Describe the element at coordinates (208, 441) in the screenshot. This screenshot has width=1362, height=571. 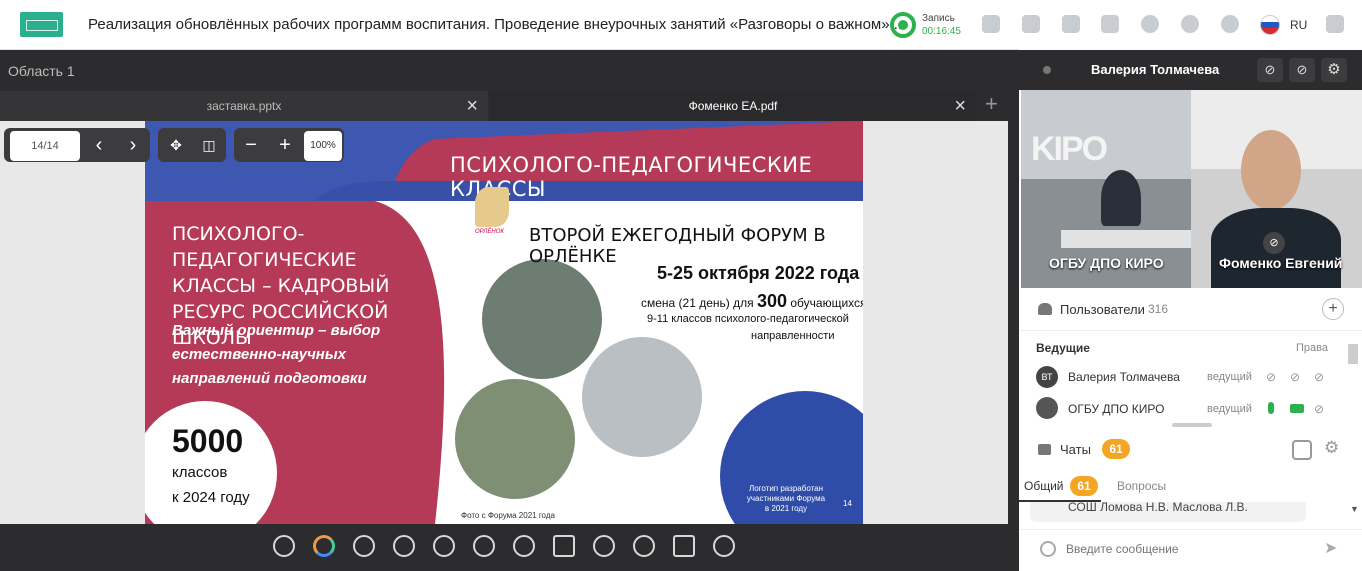
I see `count-big: 5000` at that location.